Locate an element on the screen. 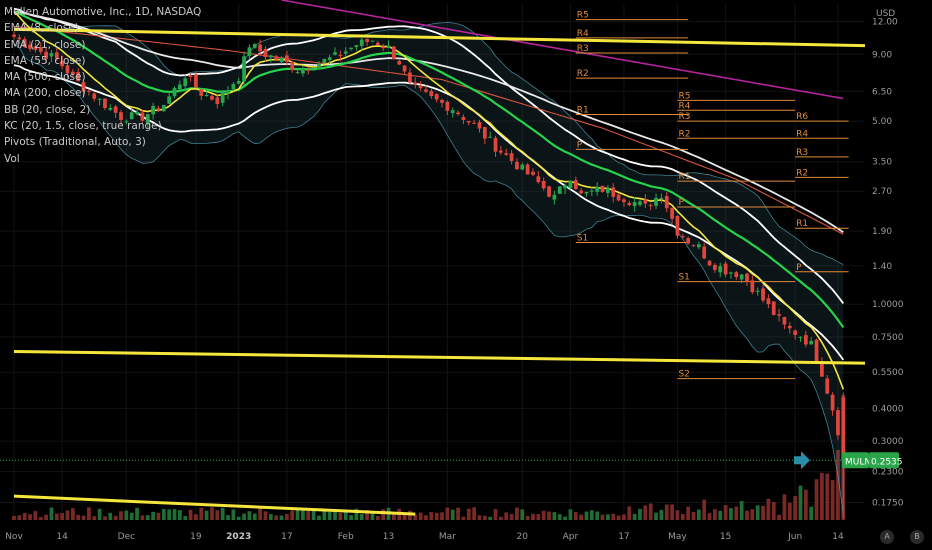 Image resolution: width=932 pixels, height=550 pixels. indicator-bb: BB (20, close, 2) is located at coordinates (102, 110).